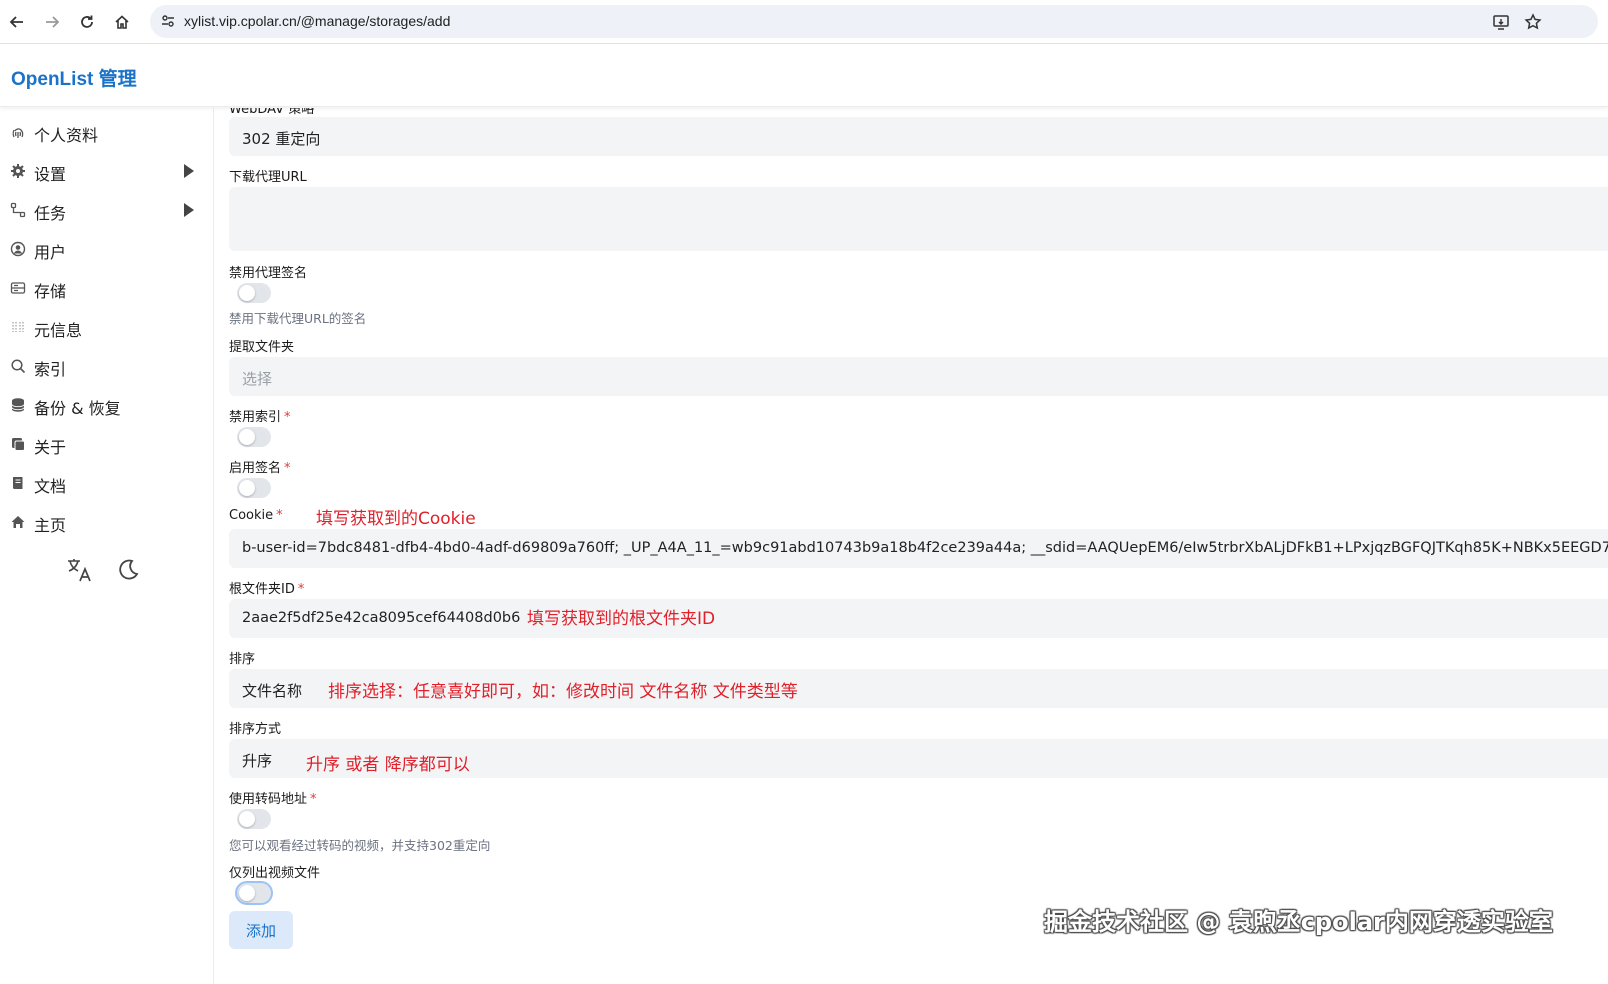  Describe the element at coordinates (381, 618) in the screenshot. I see `root-folder-id-value: 2aae2f5df25e42ca8095cef64408d0b6` at that location.